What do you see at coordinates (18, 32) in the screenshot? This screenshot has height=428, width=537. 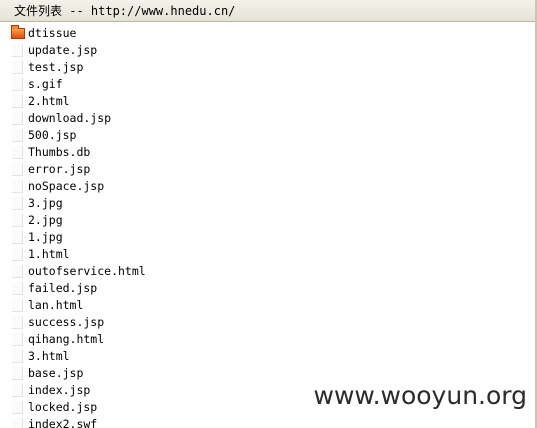 I see `folder-icon` at bounding box center [18, 32].